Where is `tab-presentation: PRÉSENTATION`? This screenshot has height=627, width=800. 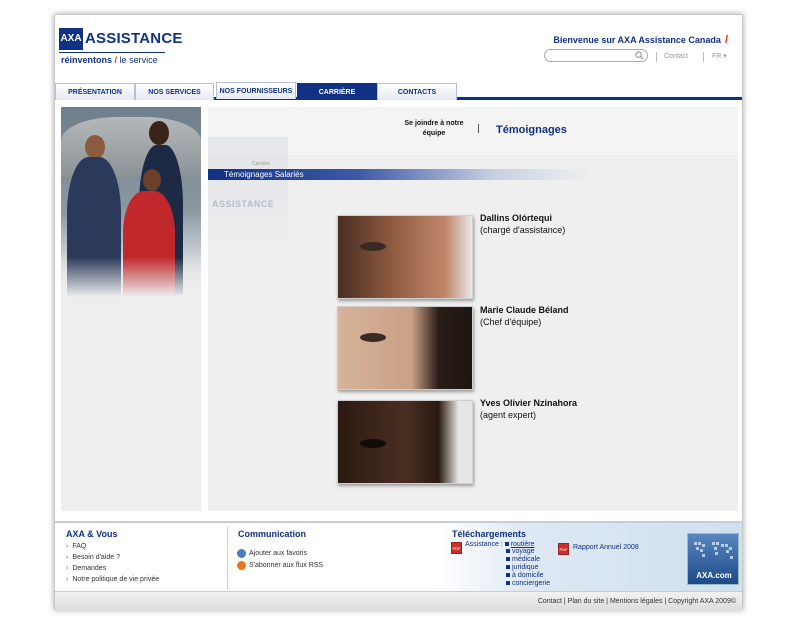
tab-presentation: PRÉSENTATION is located at coordinates (95, 91).